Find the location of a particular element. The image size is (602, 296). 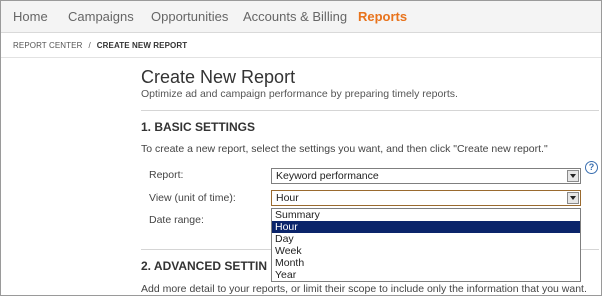

date-range-label: Date range: is located at coordinates (176, 220).